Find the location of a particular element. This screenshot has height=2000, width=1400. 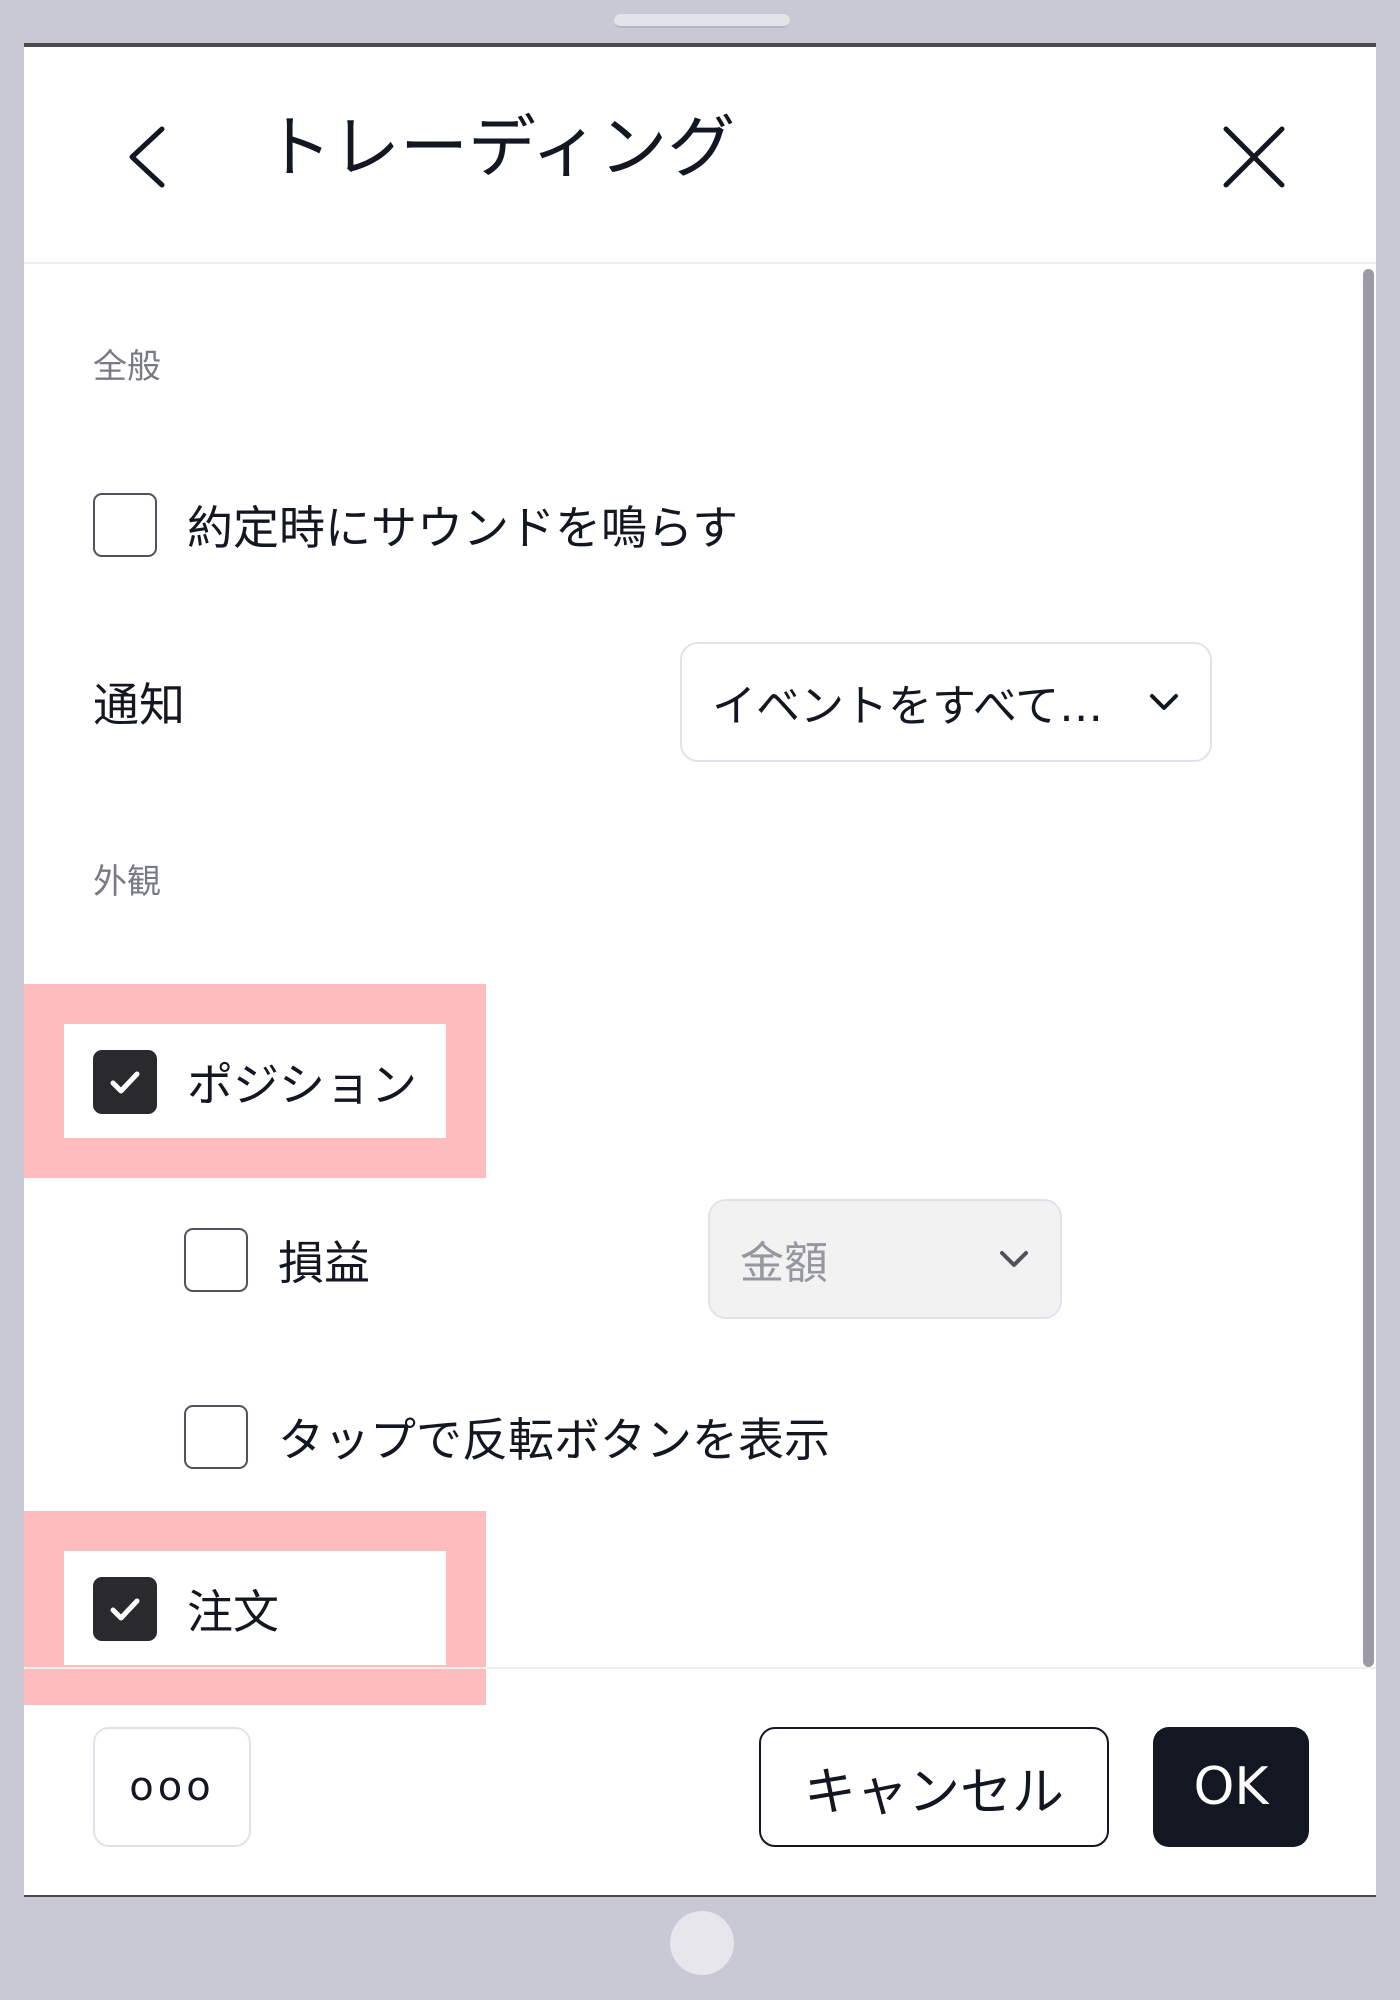

more-dots-icon: ooo is located at coordinates (172, 1787).